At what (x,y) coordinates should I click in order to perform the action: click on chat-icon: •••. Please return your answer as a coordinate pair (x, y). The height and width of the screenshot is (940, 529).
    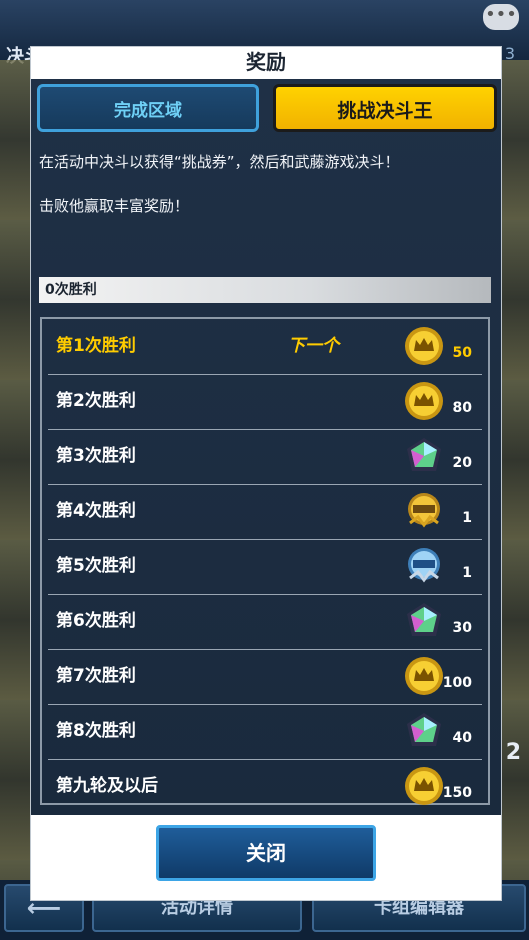
    Looking at the image, I should click on (501, 17).